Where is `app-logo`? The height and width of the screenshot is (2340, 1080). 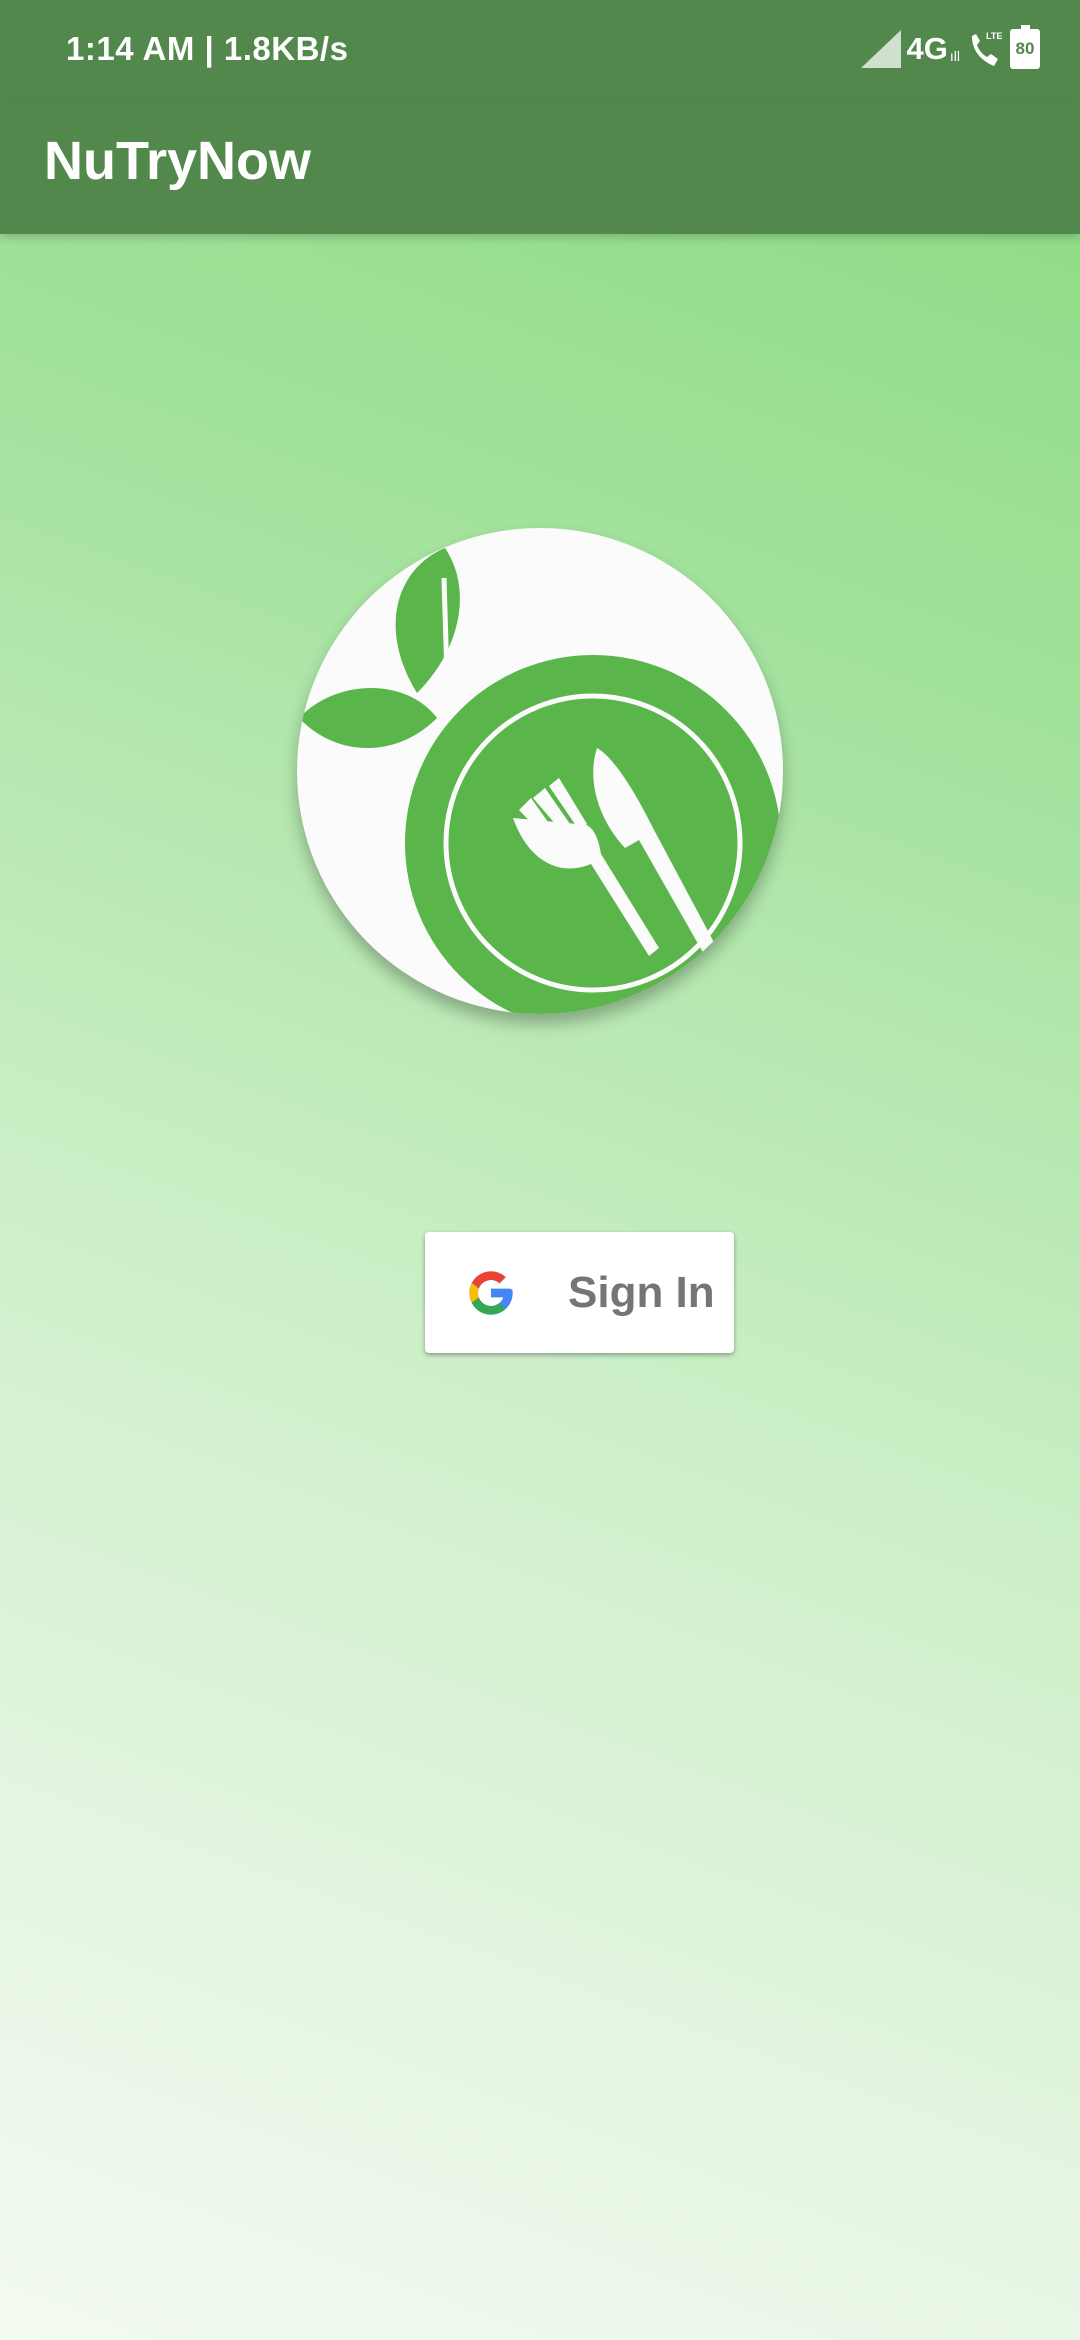 app-logo is located at coordinates (540, 771).